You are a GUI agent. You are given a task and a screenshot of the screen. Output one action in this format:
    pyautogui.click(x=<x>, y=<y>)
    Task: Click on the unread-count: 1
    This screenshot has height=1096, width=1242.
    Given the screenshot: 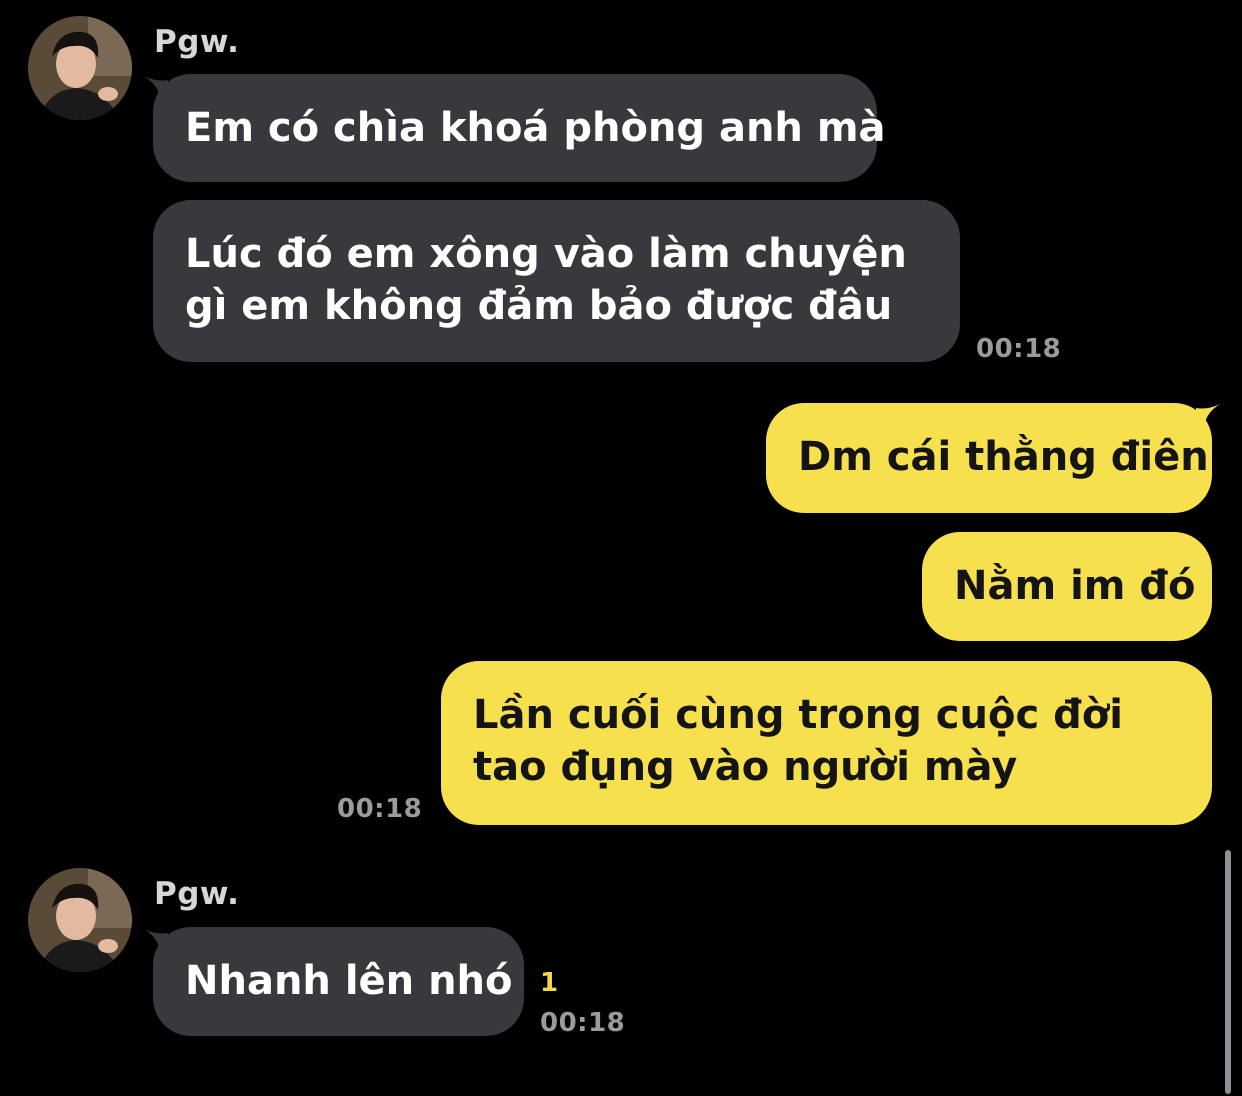 What is the action you would take?
    pyautogui.click(x=549, y=983)
    